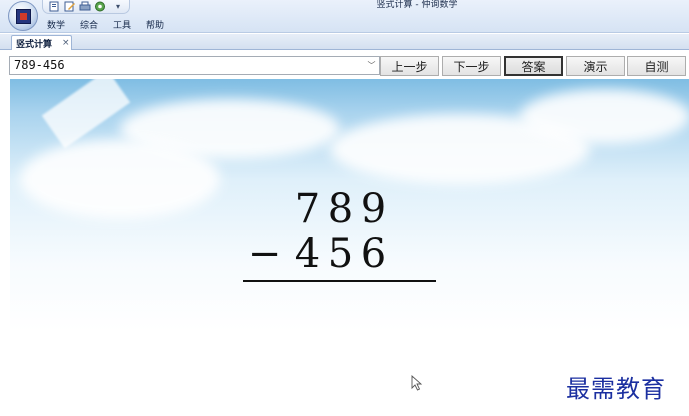 This screenshot has width=689, height=416. I want to click on vertical-calculation: 7 8 9 − 4 5 6, so click(338, 234).